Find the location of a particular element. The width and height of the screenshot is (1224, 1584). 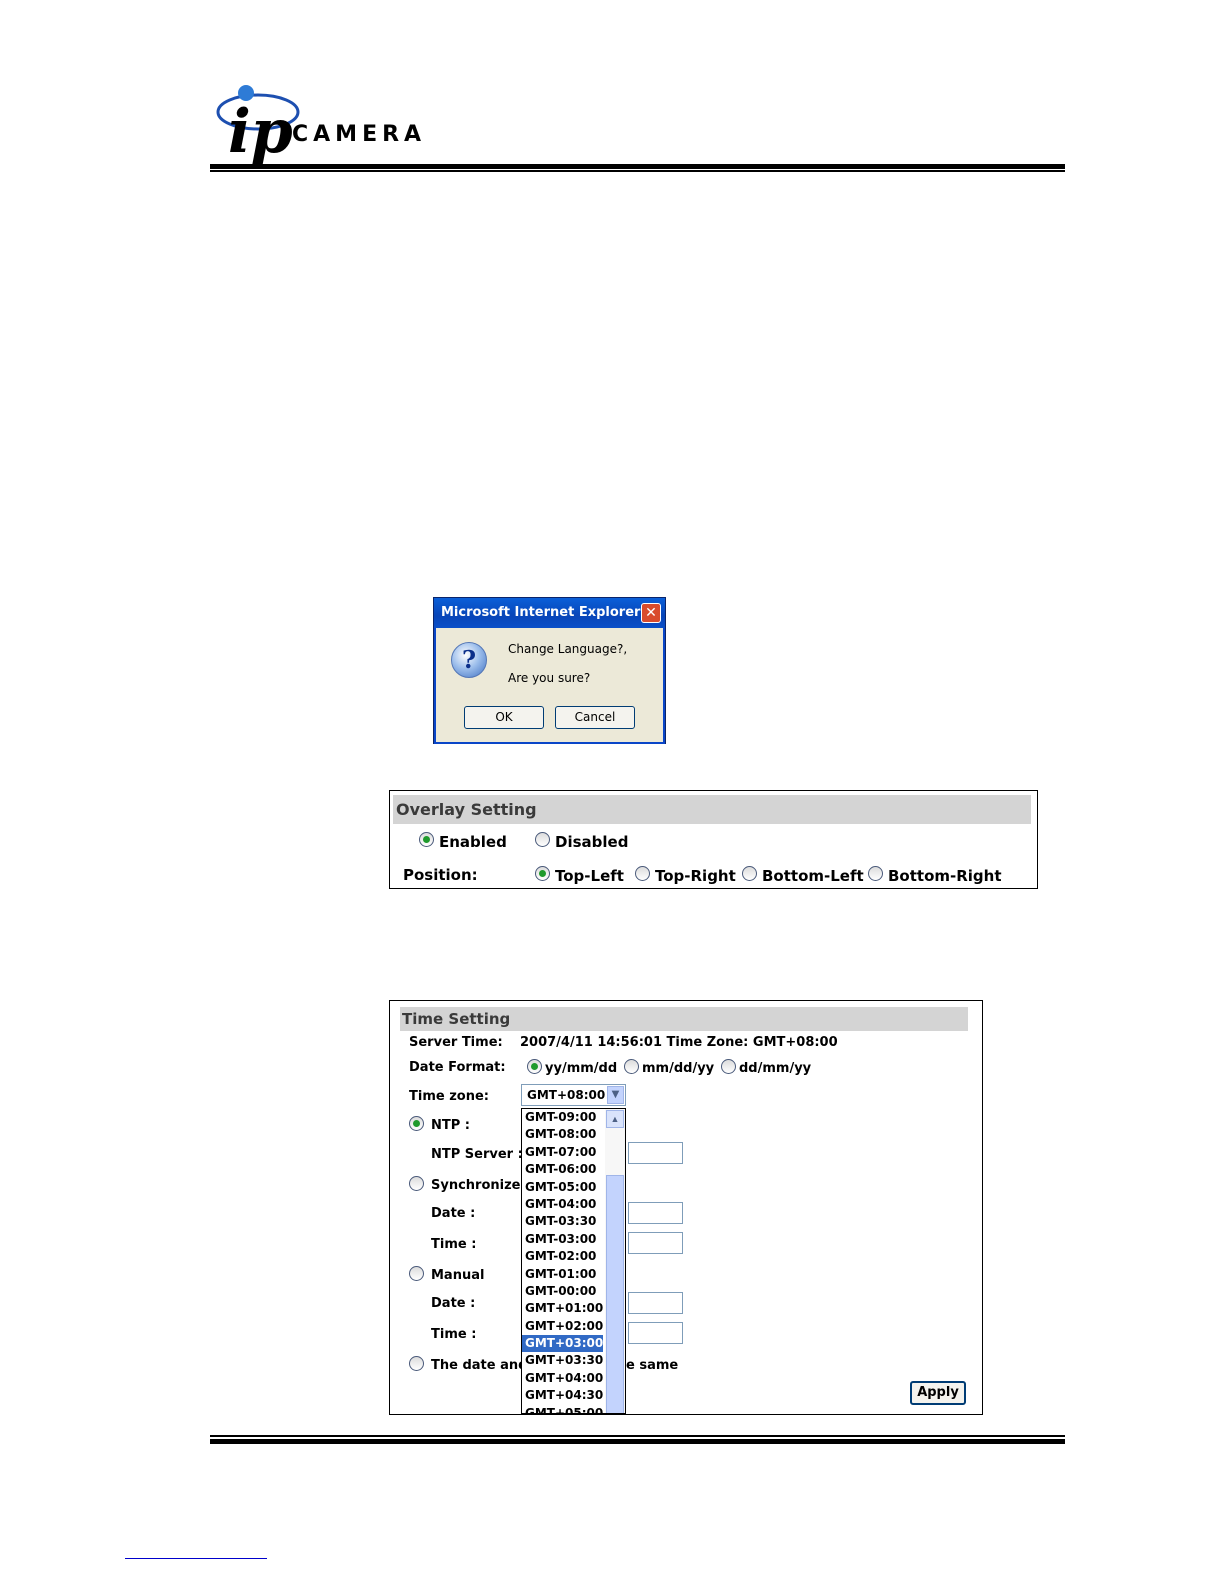

timezone-option: GMT-08:00 is located at coordinates (562, 1134).